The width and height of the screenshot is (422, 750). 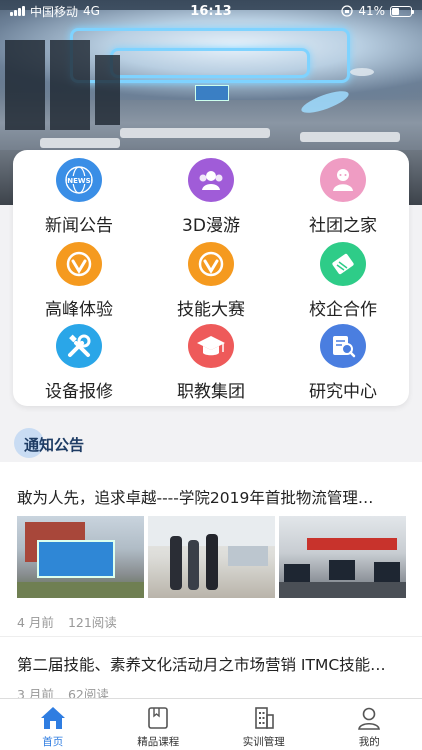 I want to click on grid-item-label: 社团之家, so click(x=343, y=226).